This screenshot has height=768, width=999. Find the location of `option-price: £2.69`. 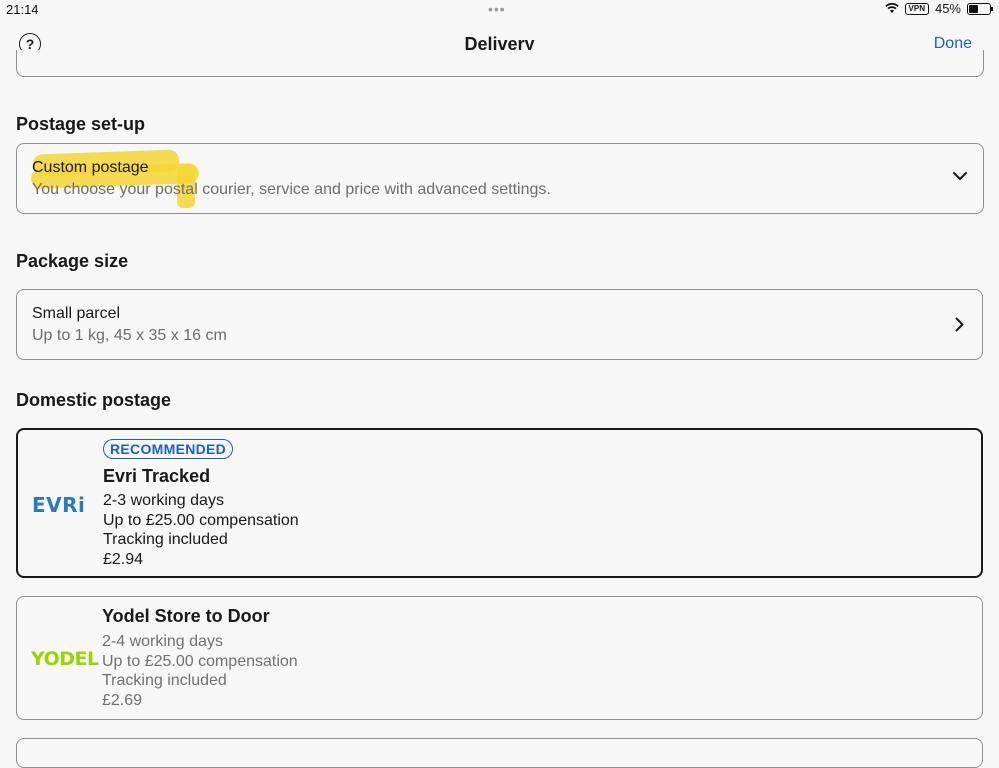

option-price: £2.69 is located at coordinates (122, 700).